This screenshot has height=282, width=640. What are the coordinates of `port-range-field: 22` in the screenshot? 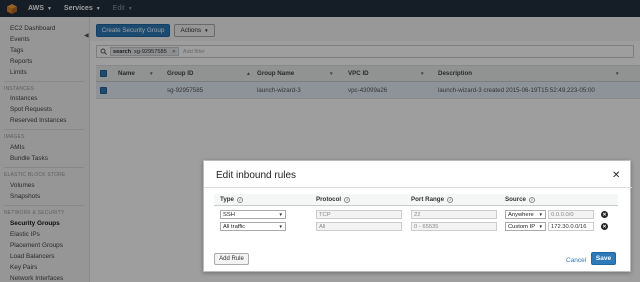 It's located at (454, 214).